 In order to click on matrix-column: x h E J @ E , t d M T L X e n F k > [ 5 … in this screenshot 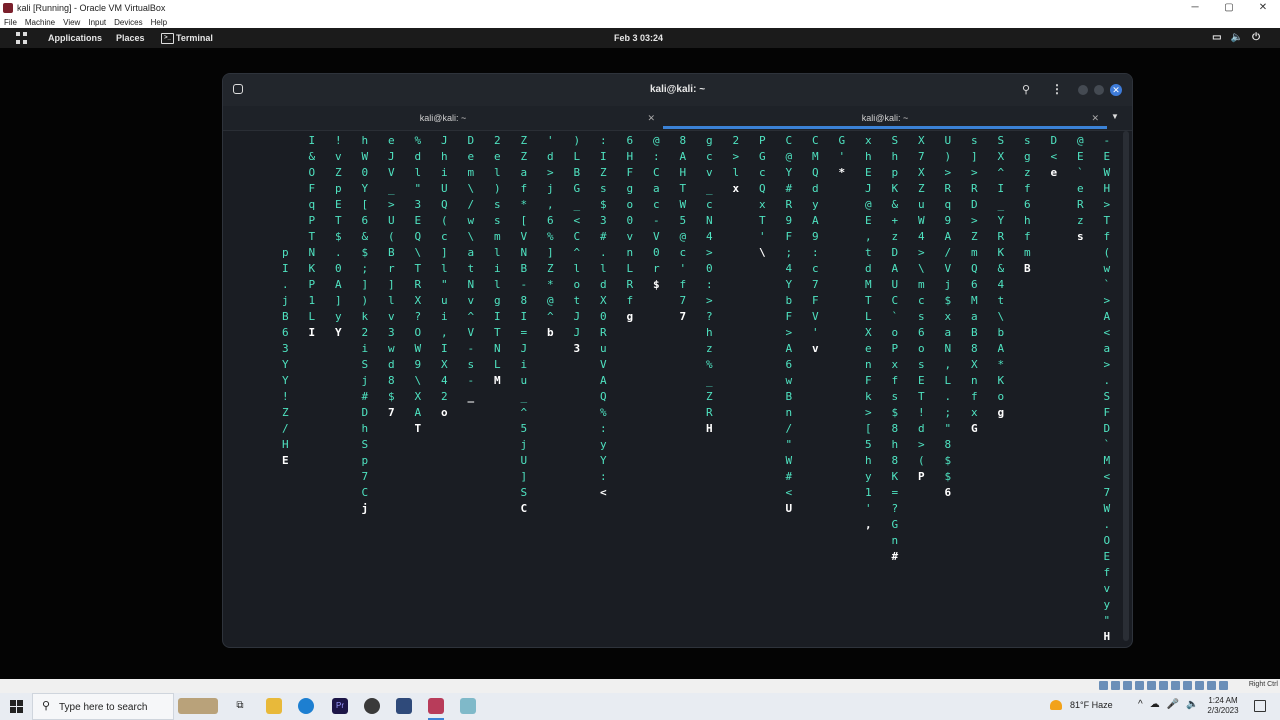, I will do `click(868, 332)`.